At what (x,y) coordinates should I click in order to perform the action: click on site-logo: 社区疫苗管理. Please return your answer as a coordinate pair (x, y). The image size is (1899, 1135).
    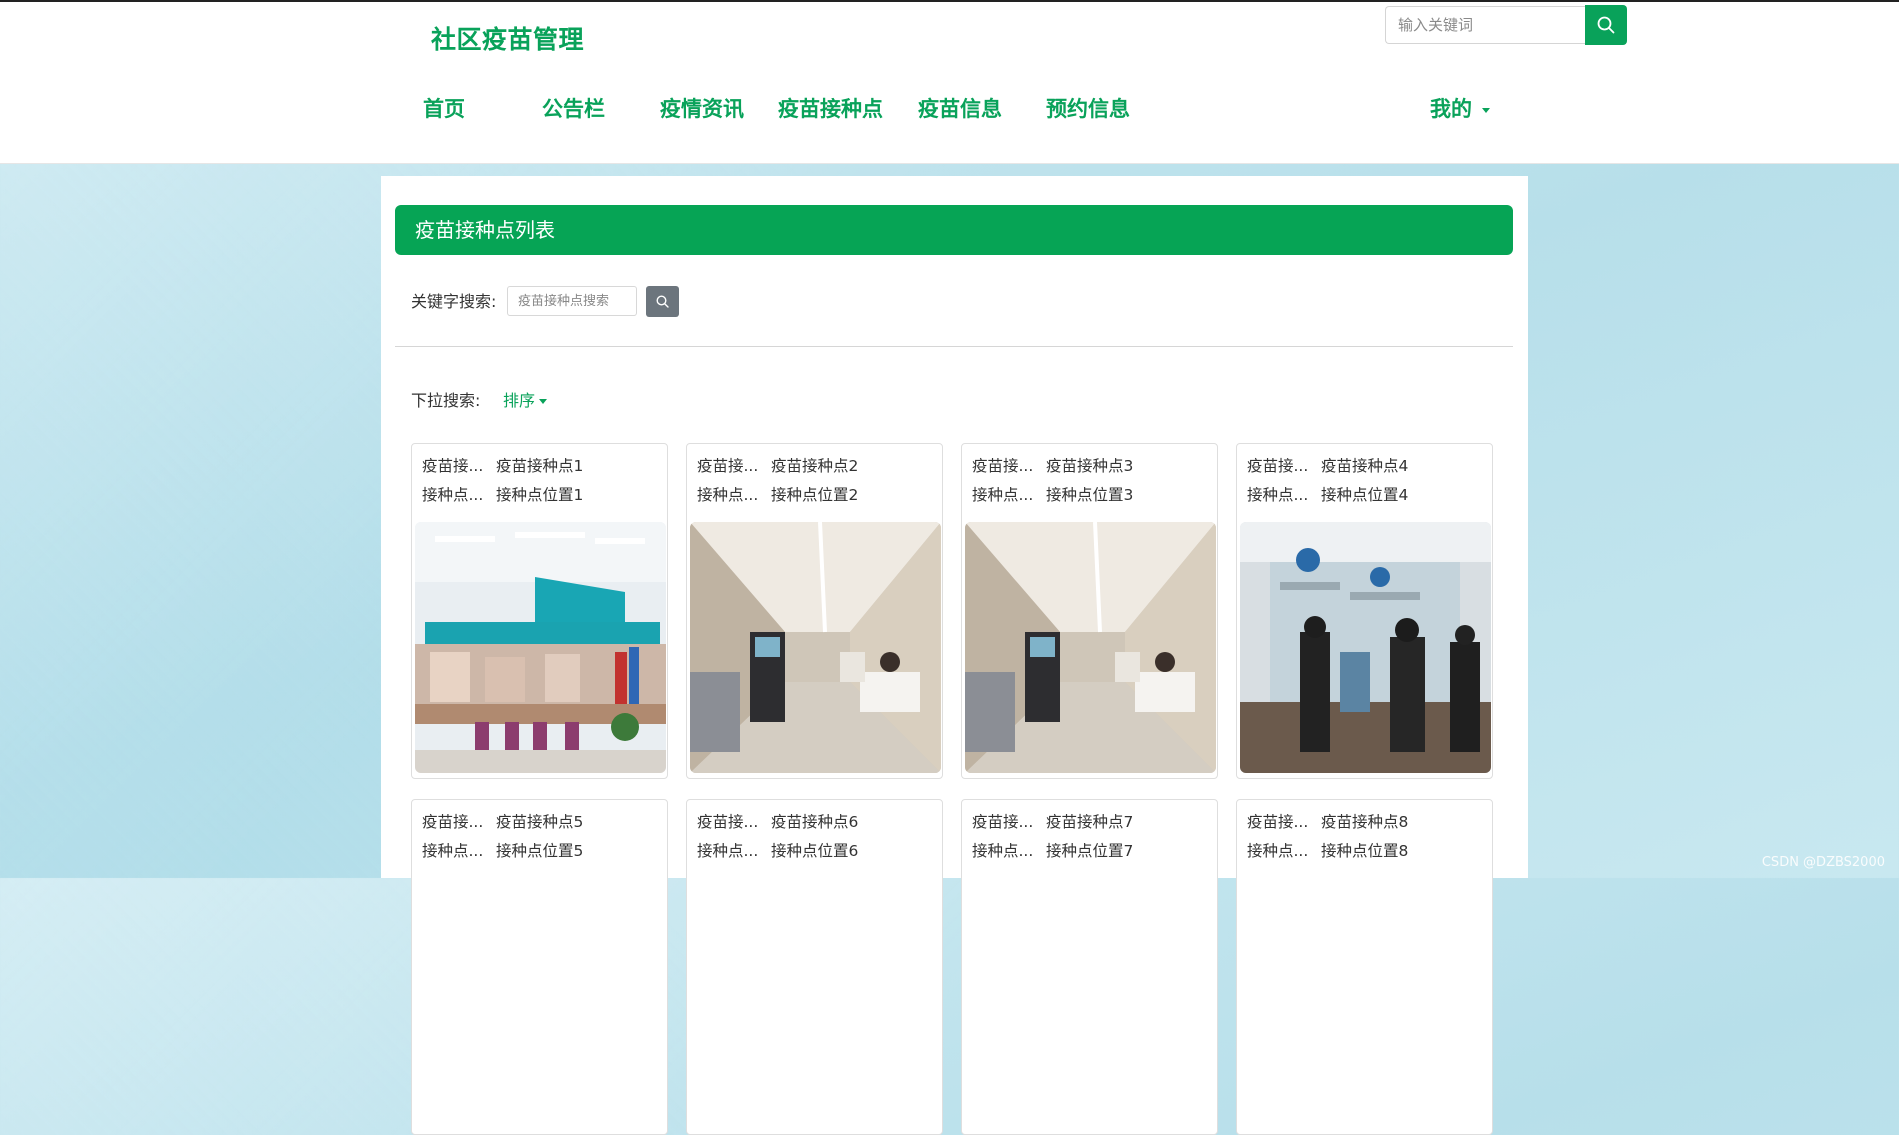
    Looking at the image, I should click on (507, 38).